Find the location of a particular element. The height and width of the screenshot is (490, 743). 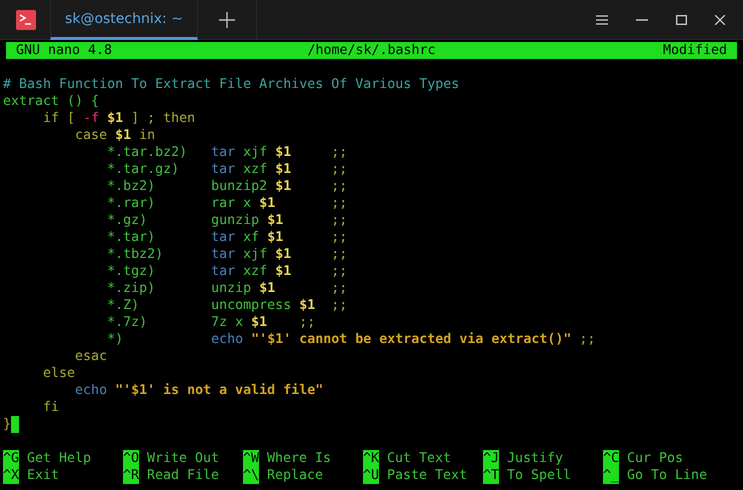

menu-icon is located at coordinates (602, 19).